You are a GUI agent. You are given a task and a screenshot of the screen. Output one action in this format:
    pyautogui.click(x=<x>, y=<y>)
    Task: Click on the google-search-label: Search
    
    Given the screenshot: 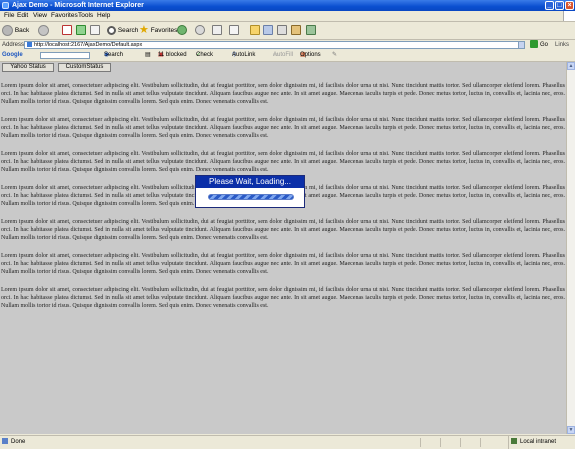 What is the action you would take?
    pyautogui.click(x=114, y=55)
    